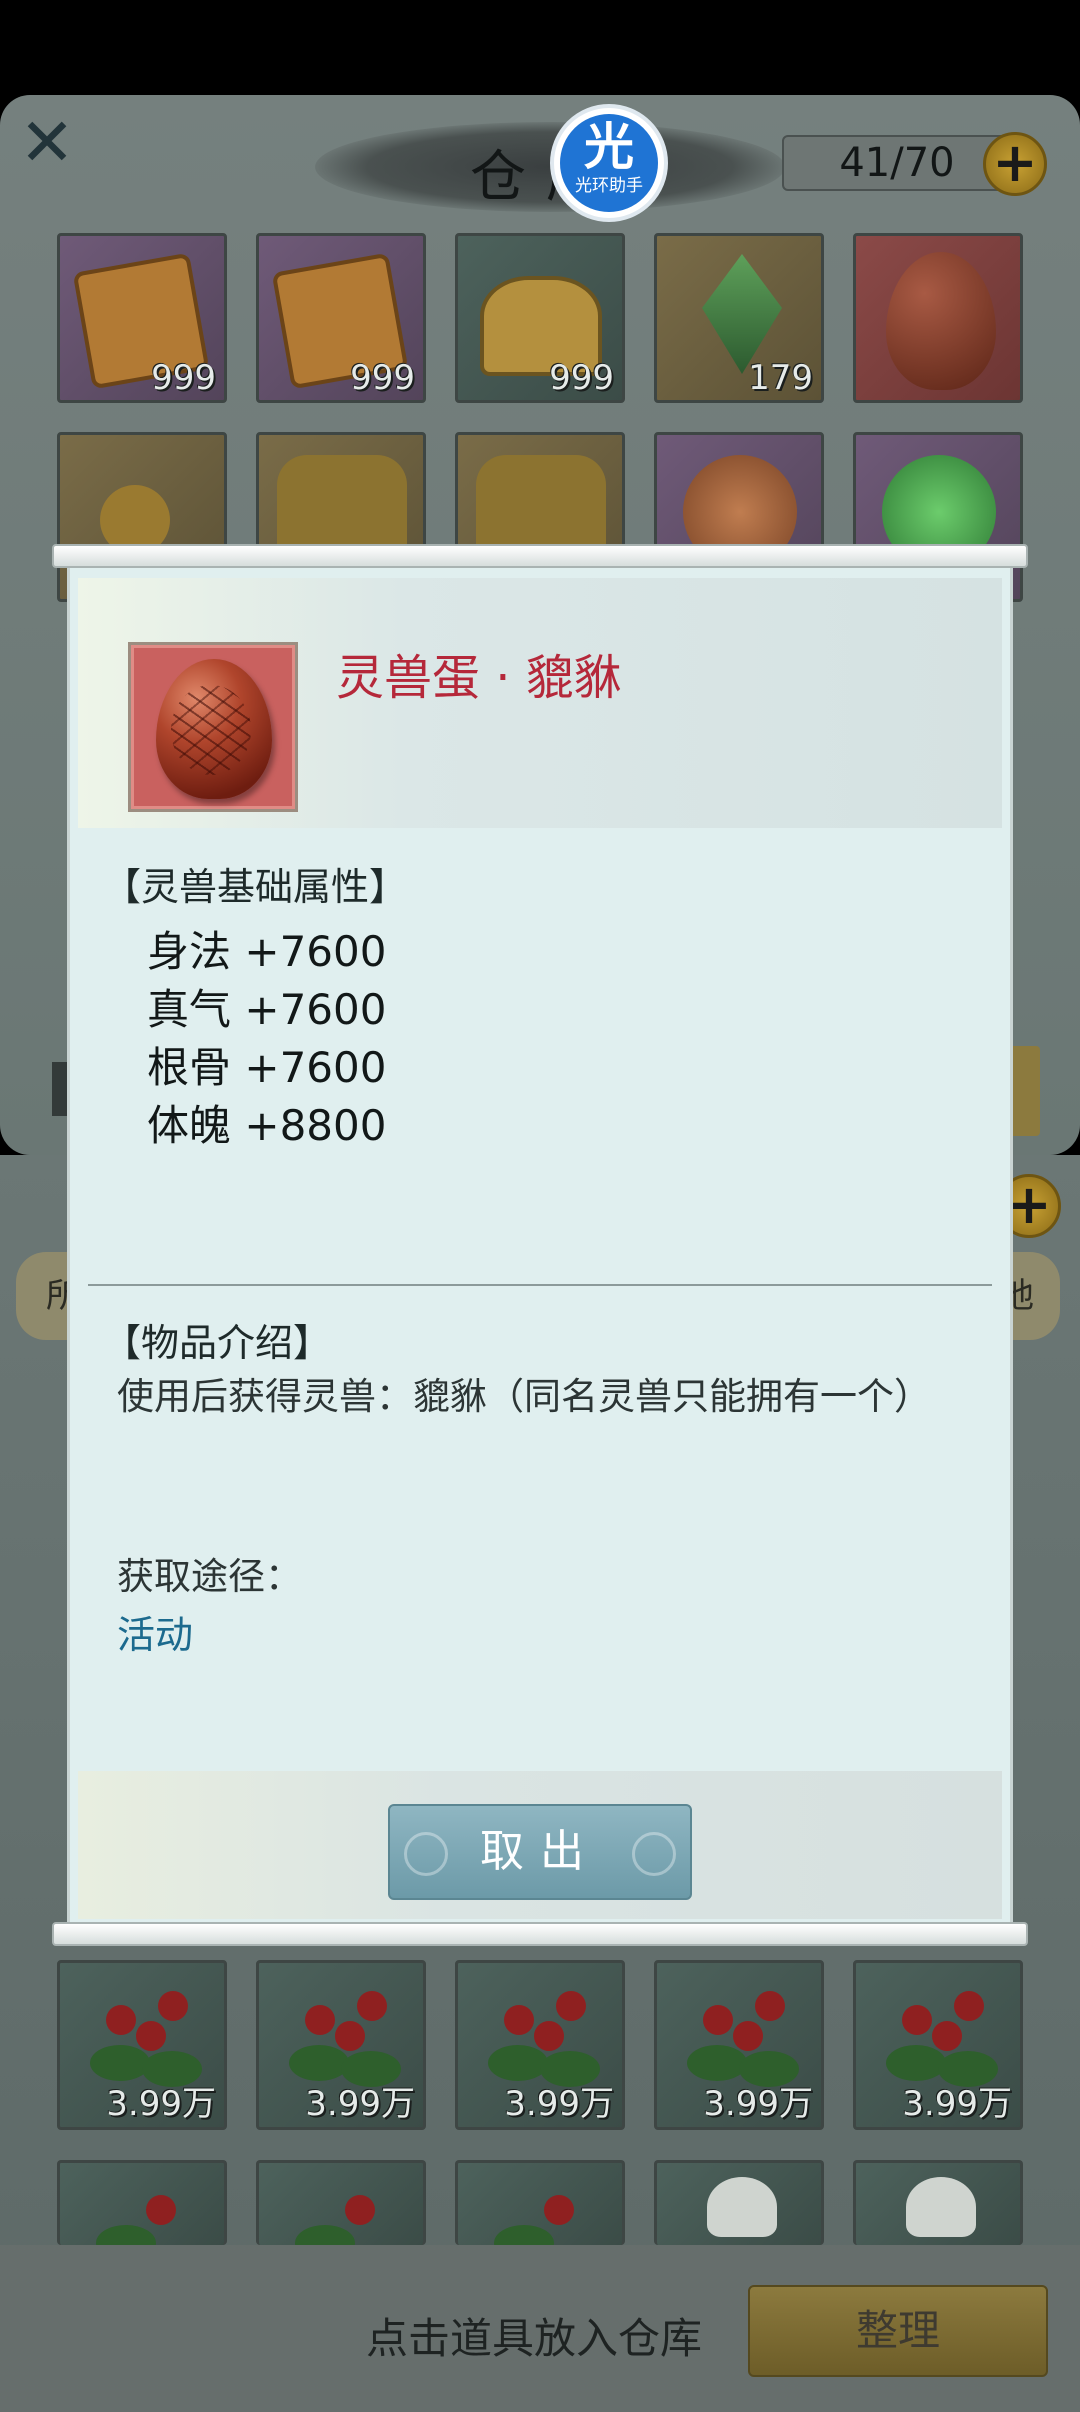 The width and height of the screenshot is (1080, 2412). What do you see at coordinates (47, 143) in the screenshot?
I see `close-icon: ✕` at bounding box center [47, 143].